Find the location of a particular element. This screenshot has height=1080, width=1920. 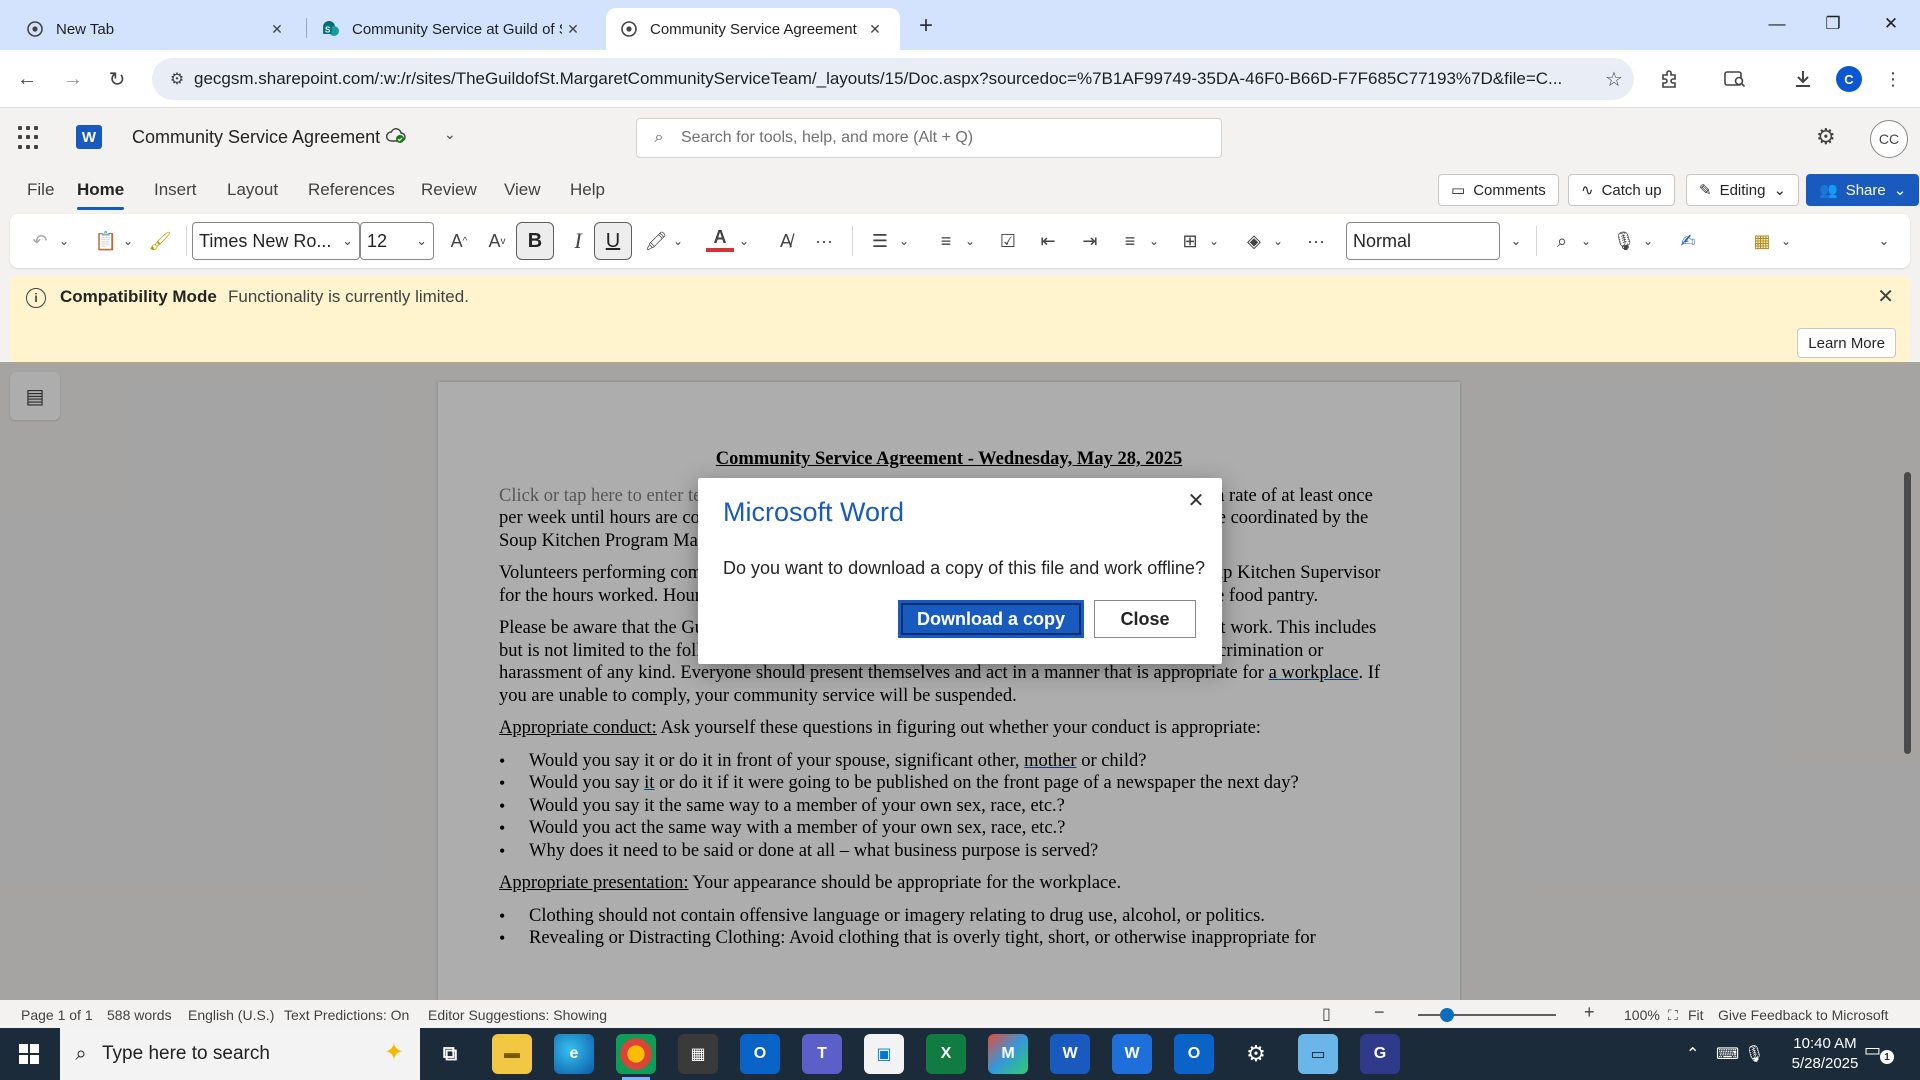

minimize-button: — is located at coordinates (1777, 24).